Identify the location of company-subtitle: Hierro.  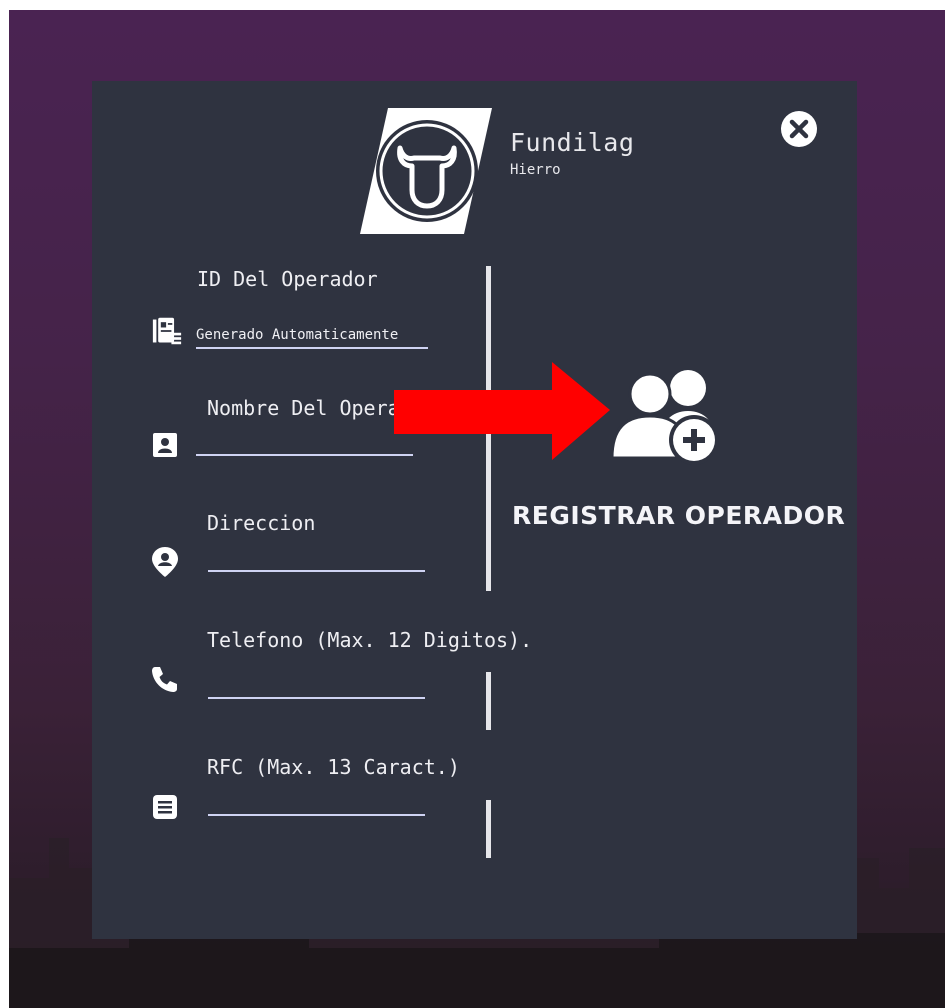
(535, 170).